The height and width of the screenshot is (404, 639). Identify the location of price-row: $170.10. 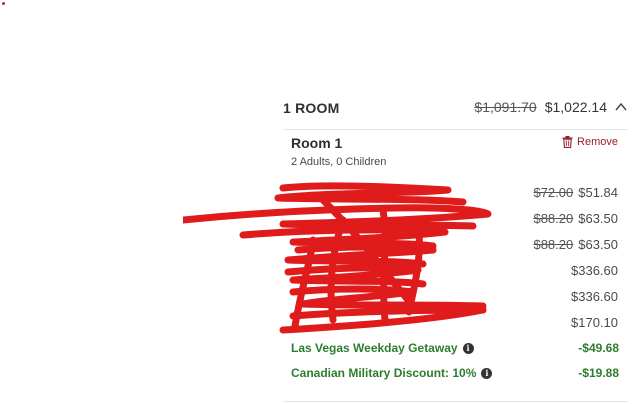
(455, 323).